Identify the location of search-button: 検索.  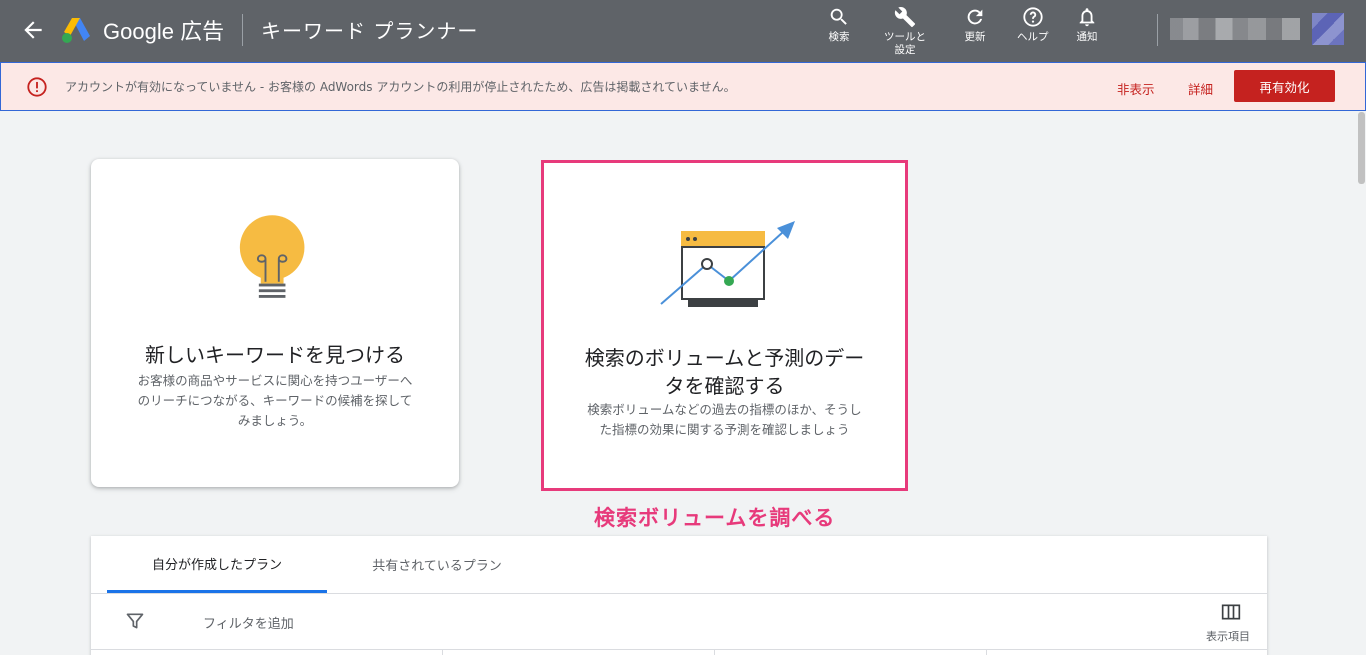
(839, 25).